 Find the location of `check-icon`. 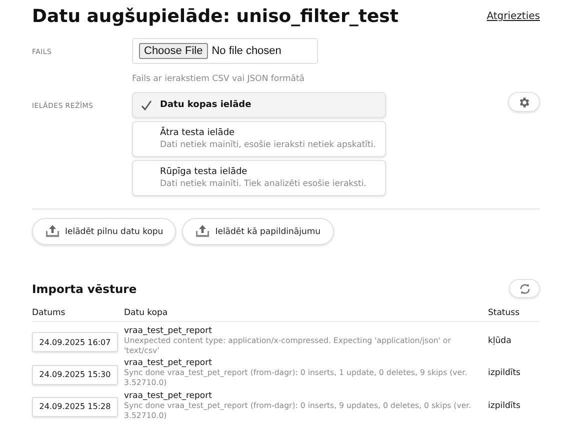

check-icon is located at coordinates (146, 105).